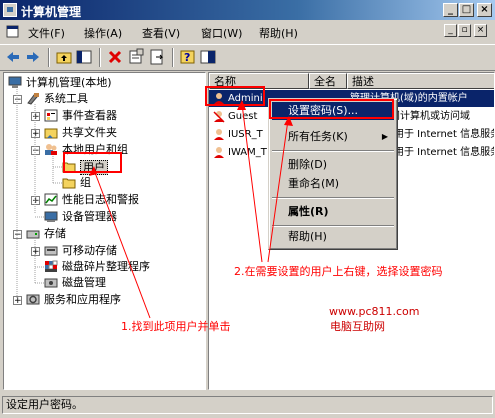 This screenshot has height=418, width=495. Describe the element at coordinates (243, 116) in the screenshot. I see `cell-name: Guest` at that location.